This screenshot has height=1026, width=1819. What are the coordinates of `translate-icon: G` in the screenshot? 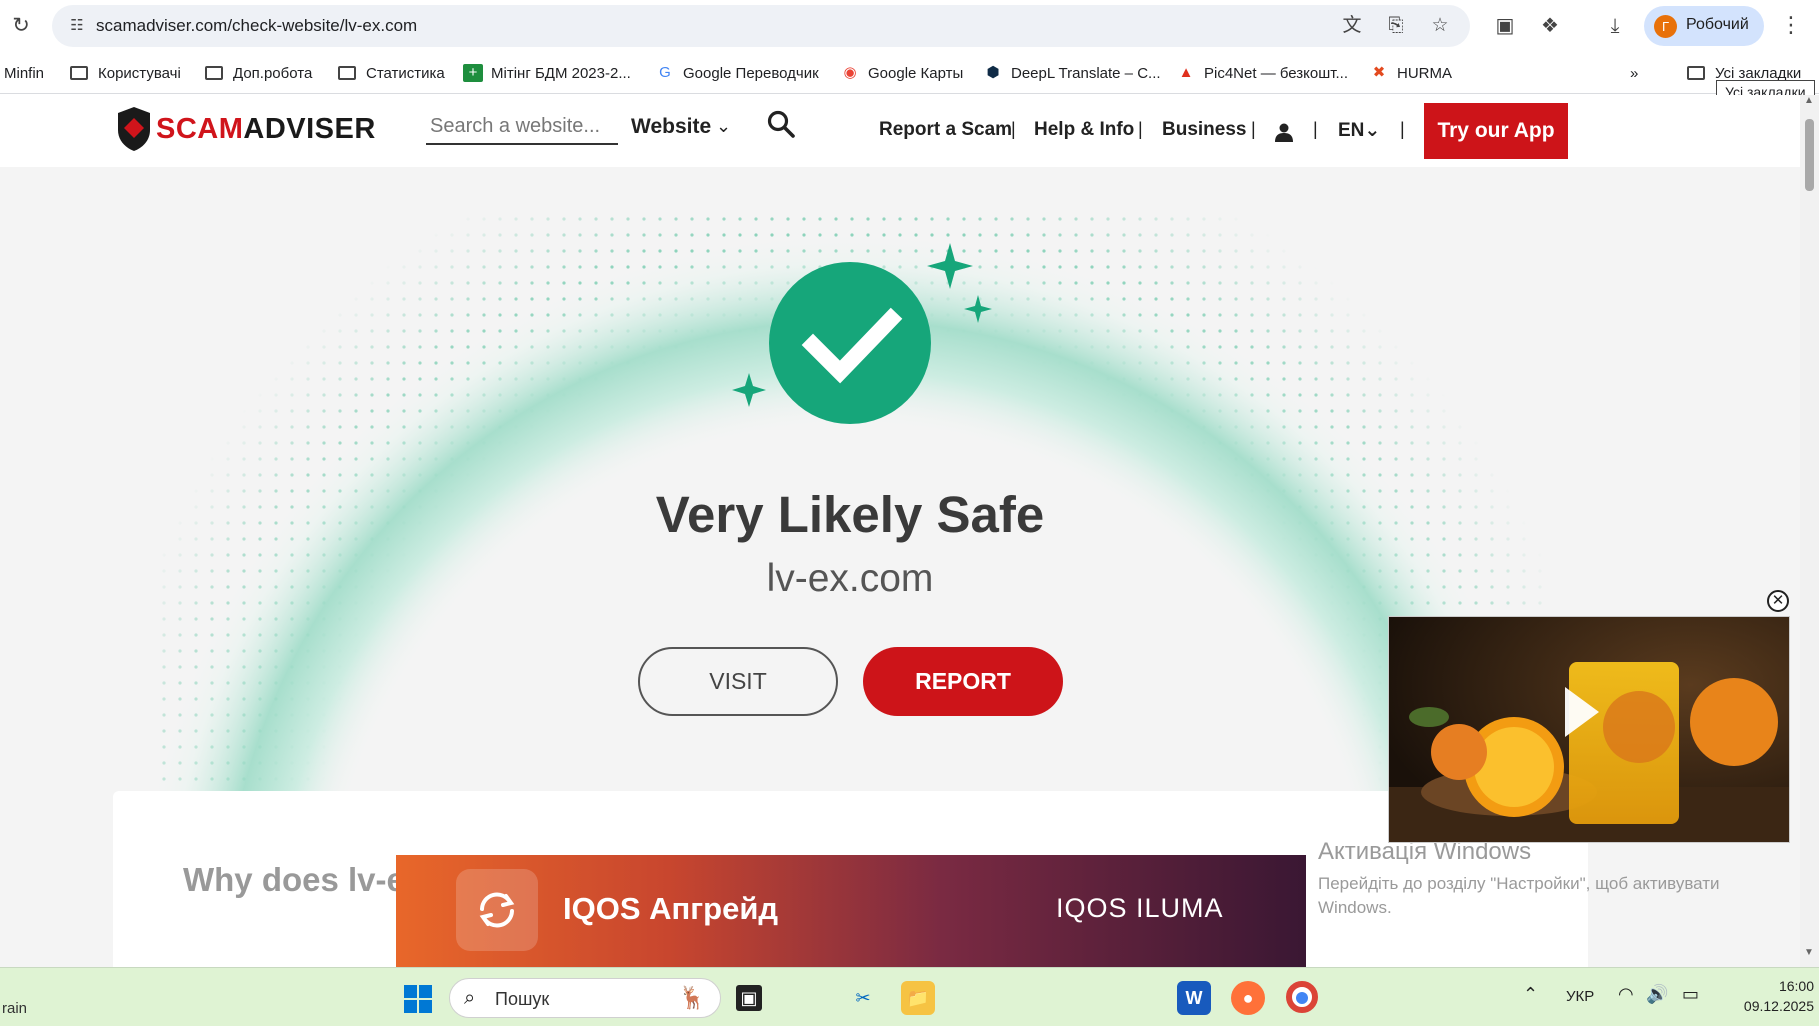 It's located at (665, 72).